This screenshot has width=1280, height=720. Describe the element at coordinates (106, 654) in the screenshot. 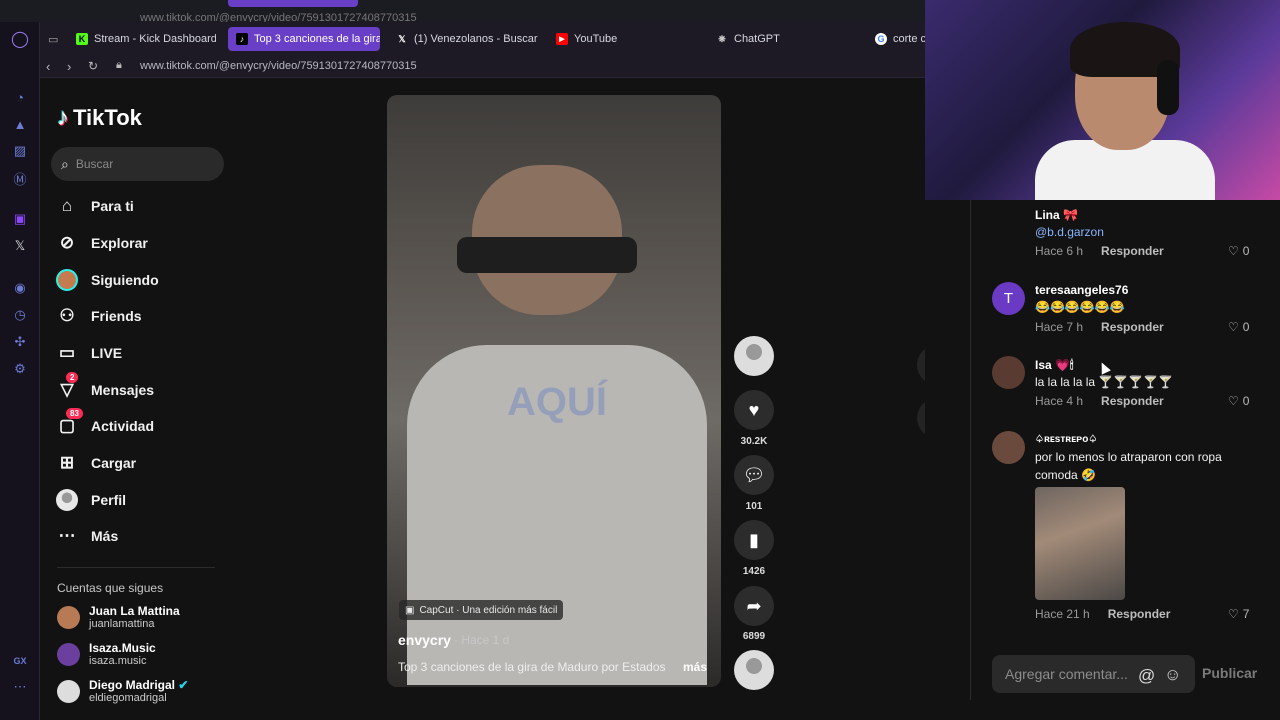

I see `following-item: Isaza.Music isaza.music` at that location.